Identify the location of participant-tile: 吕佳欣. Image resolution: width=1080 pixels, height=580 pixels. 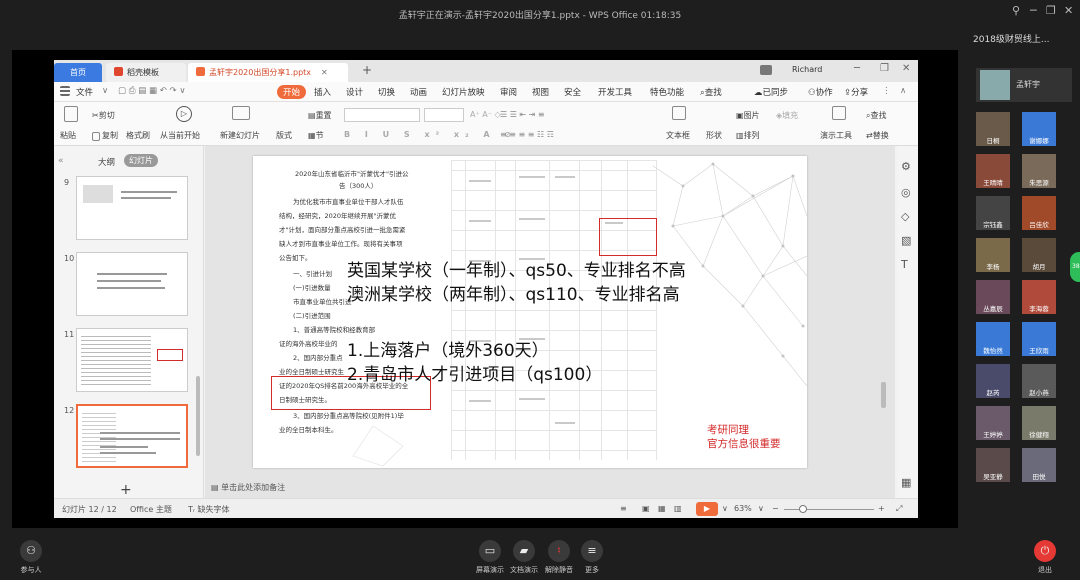
(1039, 213).